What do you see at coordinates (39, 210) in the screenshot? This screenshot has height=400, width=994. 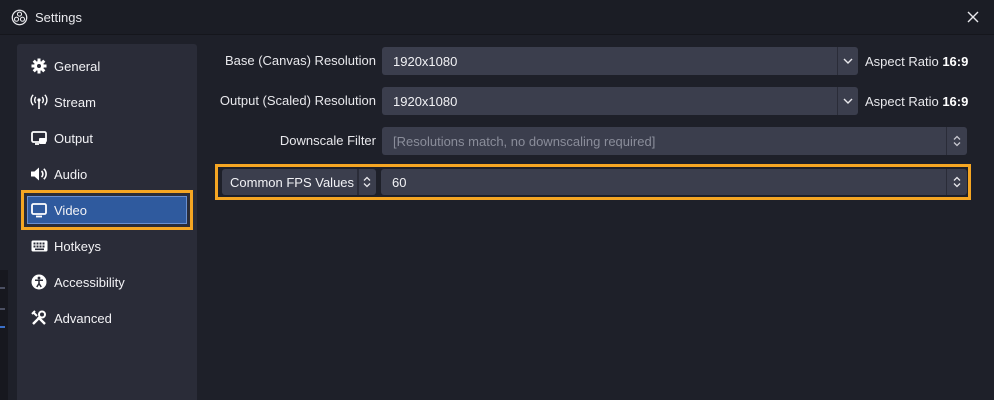 I see `monitor-icon` at bounding box center [39, 210].